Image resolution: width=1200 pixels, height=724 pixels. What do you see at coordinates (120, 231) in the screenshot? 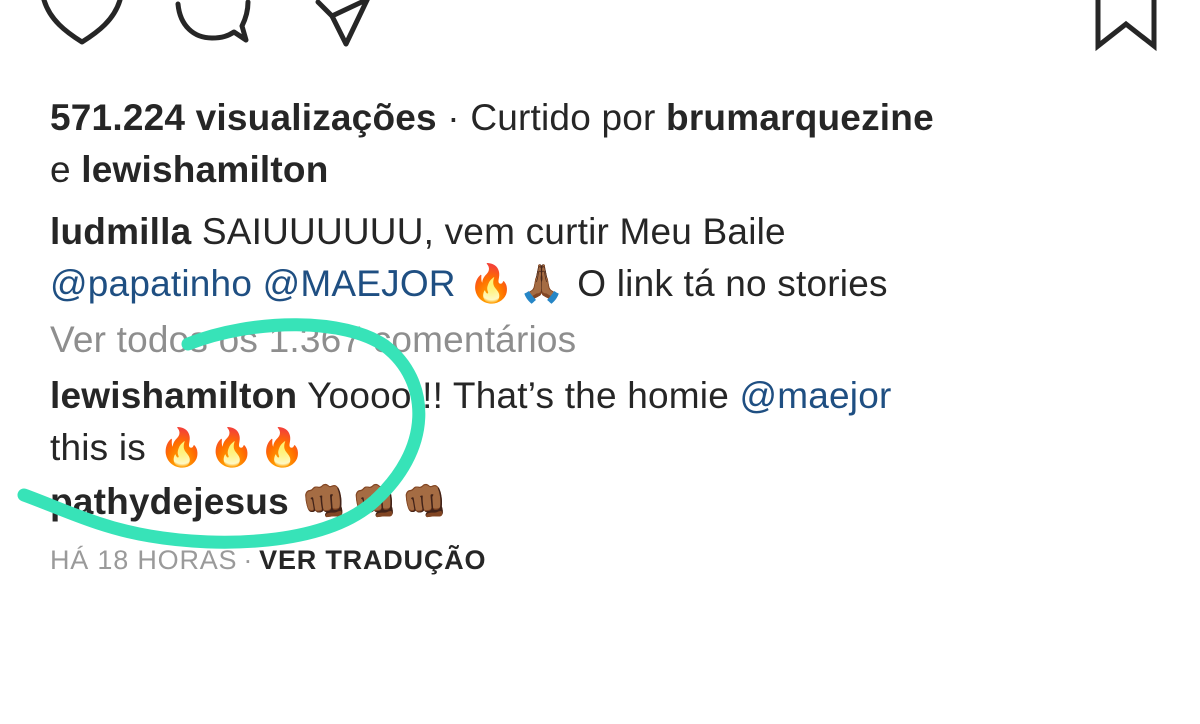
I see `caption-username: ludmilla` at bounding box center [120, 231].